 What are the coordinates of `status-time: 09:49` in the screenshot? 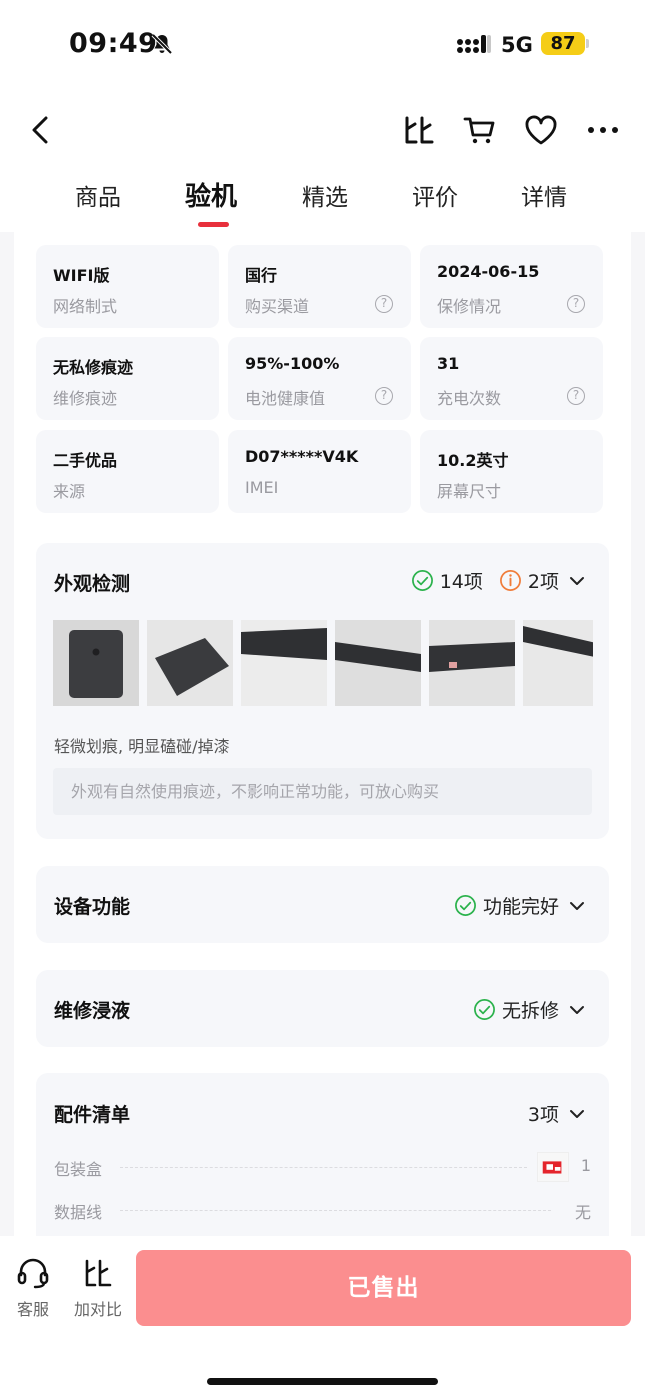 It's located at (113, 43).